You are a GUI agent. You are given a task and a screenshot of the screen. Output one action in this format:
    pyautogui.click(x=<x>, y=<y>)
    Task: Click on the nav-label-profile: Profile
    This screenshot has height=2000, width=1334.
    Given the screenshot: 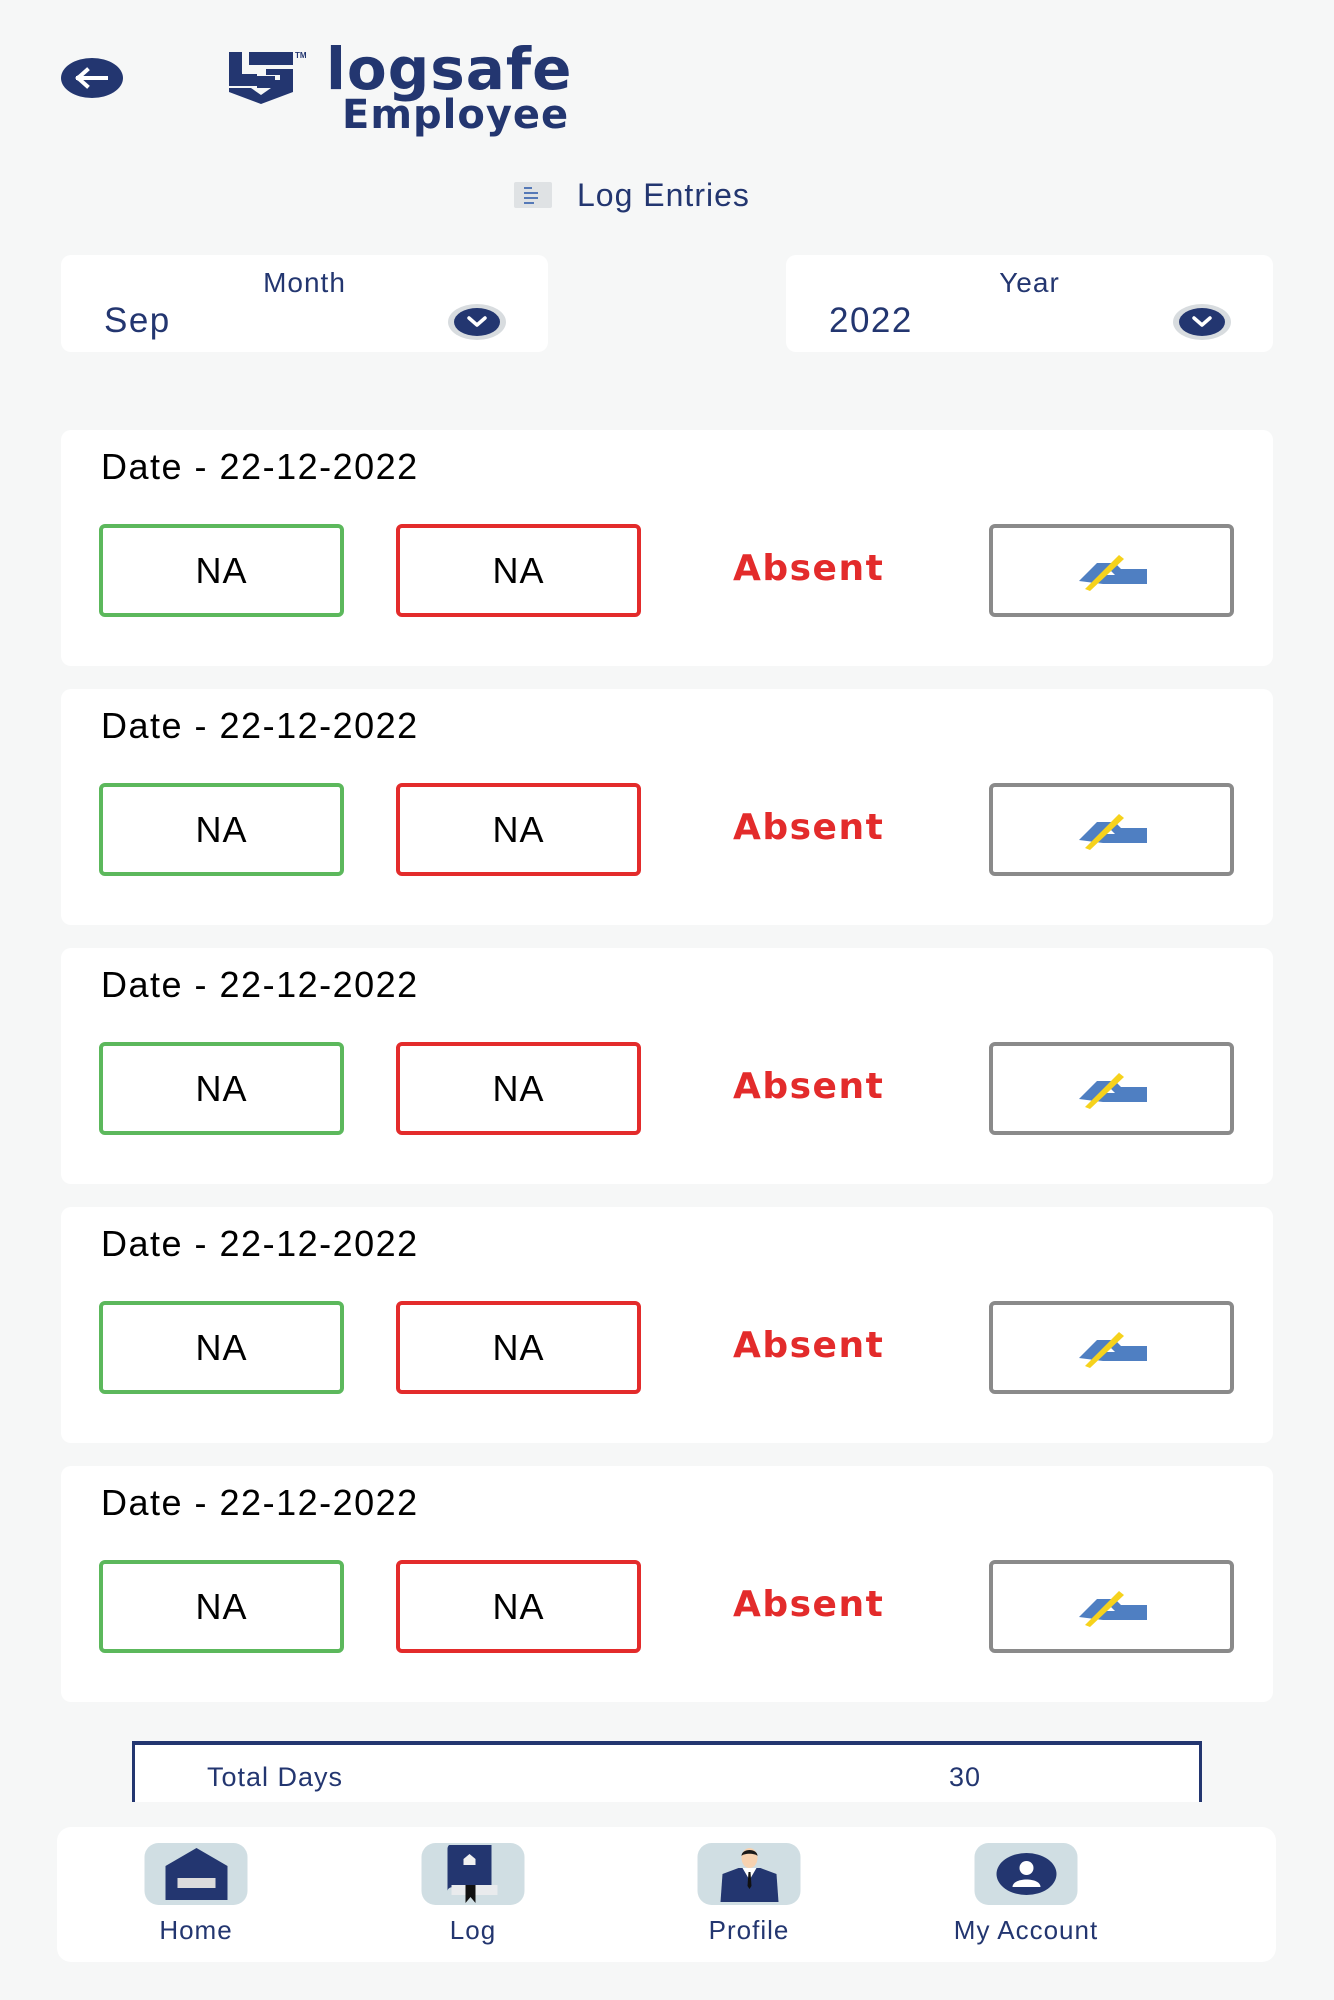 What is the action you would take?
    pyautogui.click(x=749, y=1930)
    